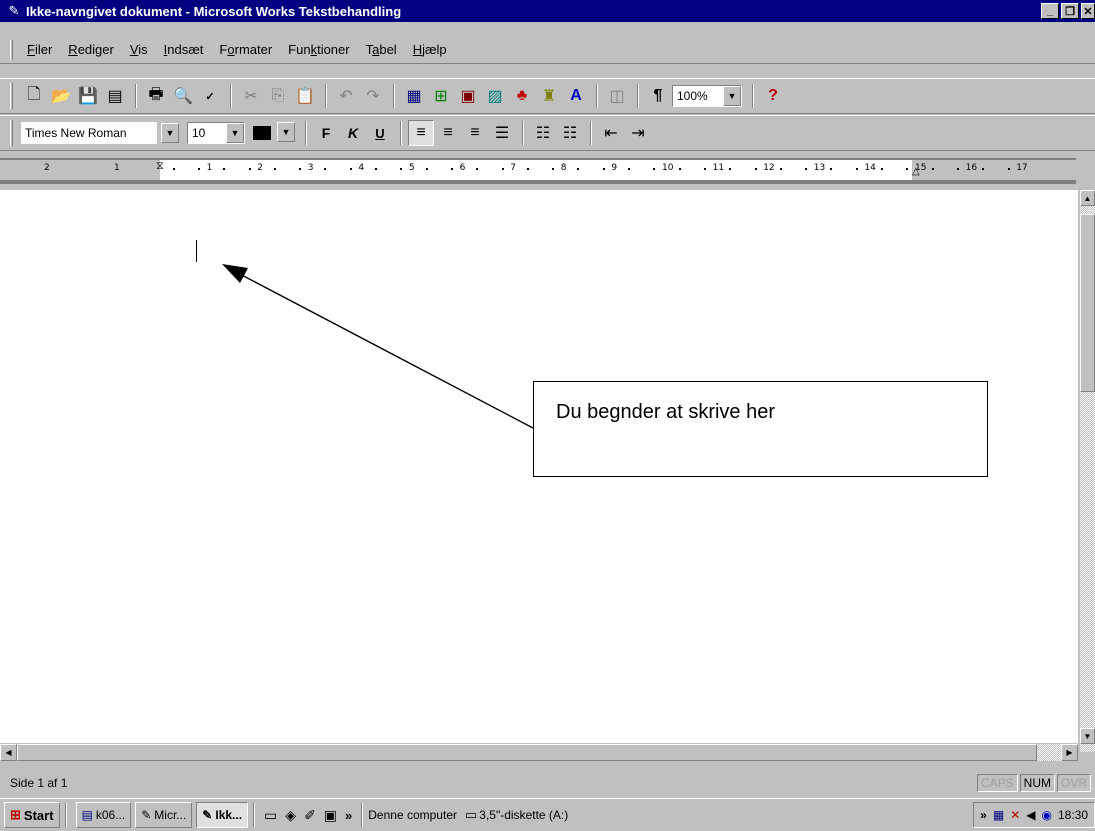 This screenshot has height=831, width=1095. I want to click on address-computer: Denne computer, so click(412, 815).